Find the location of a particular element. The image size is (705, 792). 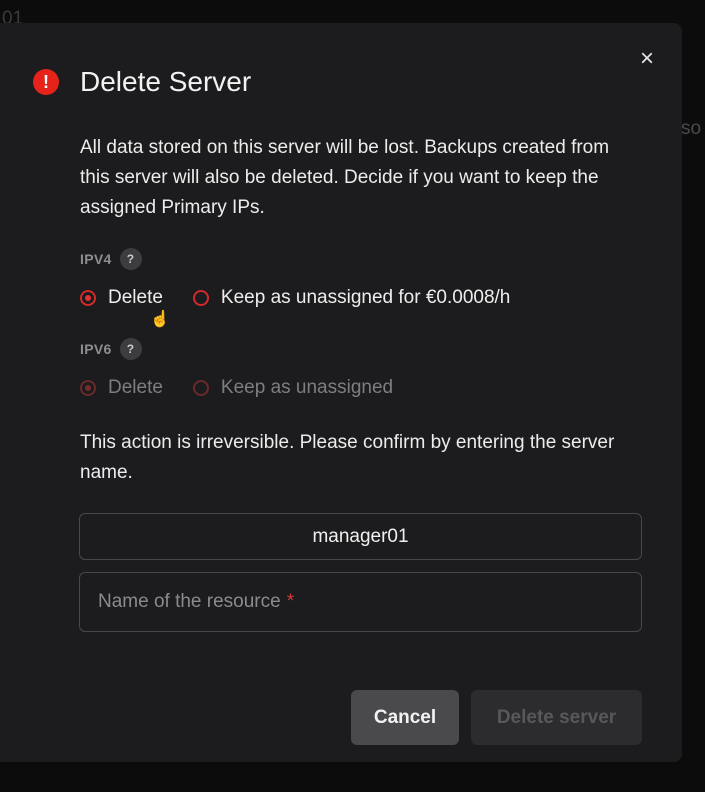

ipv4-delete-radio: Delete is located at coordinates (121, 298).